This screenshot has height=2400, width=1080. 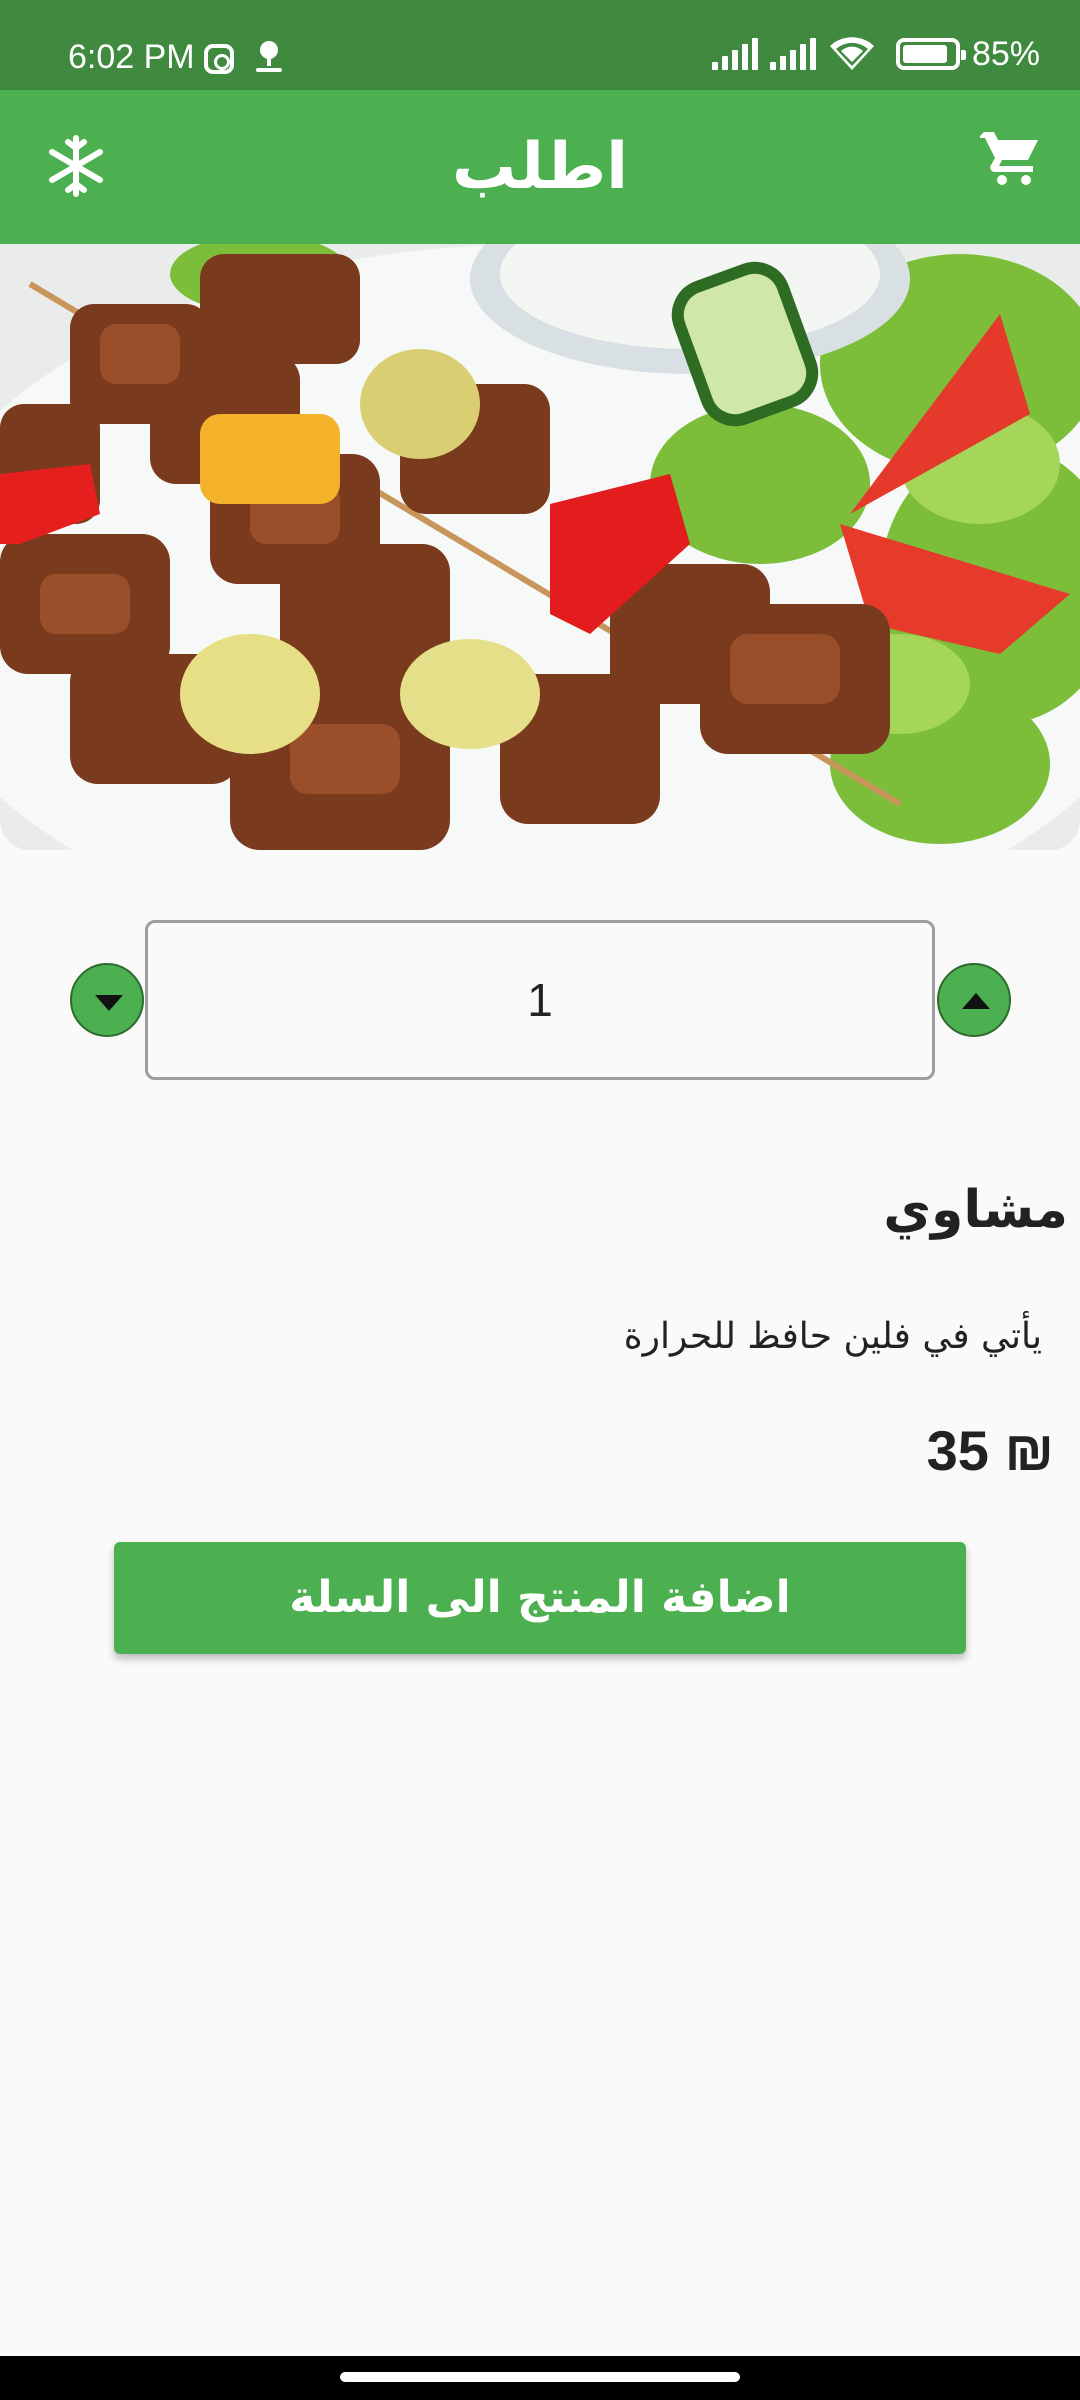 I want to click on status-time: 6:02 PM, so click(x=131, y=57).